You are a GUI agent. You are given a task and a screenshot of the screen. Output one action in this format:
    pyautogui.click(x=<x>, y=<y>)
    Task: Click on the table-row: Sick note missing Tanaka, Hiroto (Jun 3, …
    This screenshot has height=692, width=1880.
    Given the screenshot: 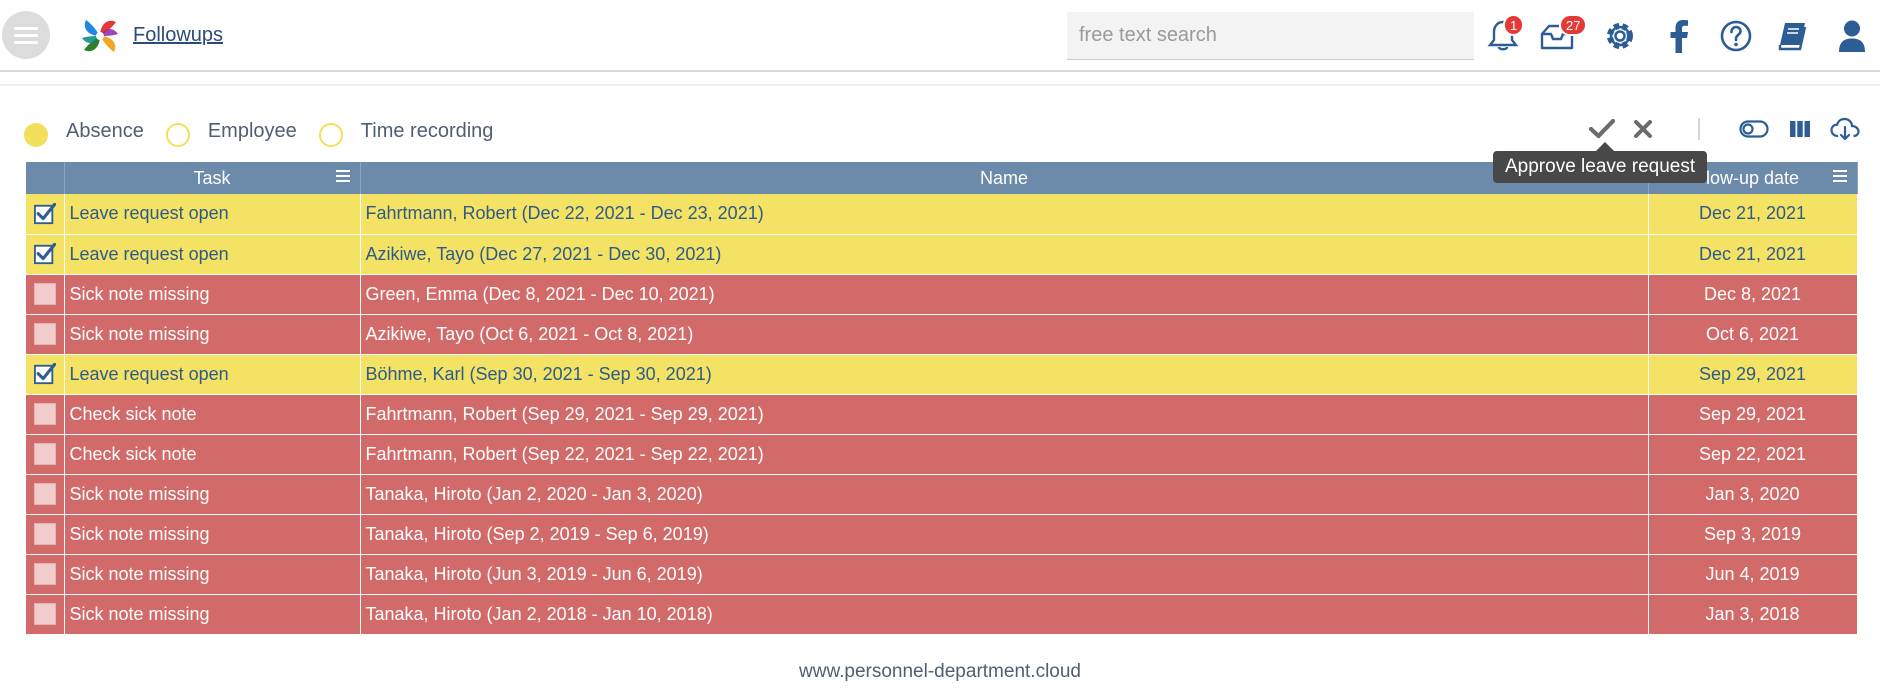 What is the action you would take?
    pyautogui.click(x=942, y=574)
    